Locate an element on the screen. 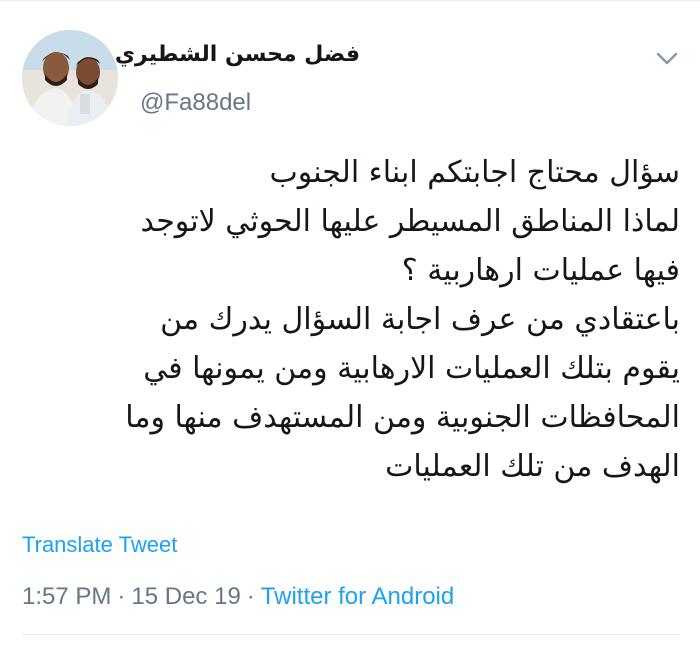 This screenshot has width=700, height=645. author-display-name: فضل محسن الشطيري is located at coordinates (237, 55).